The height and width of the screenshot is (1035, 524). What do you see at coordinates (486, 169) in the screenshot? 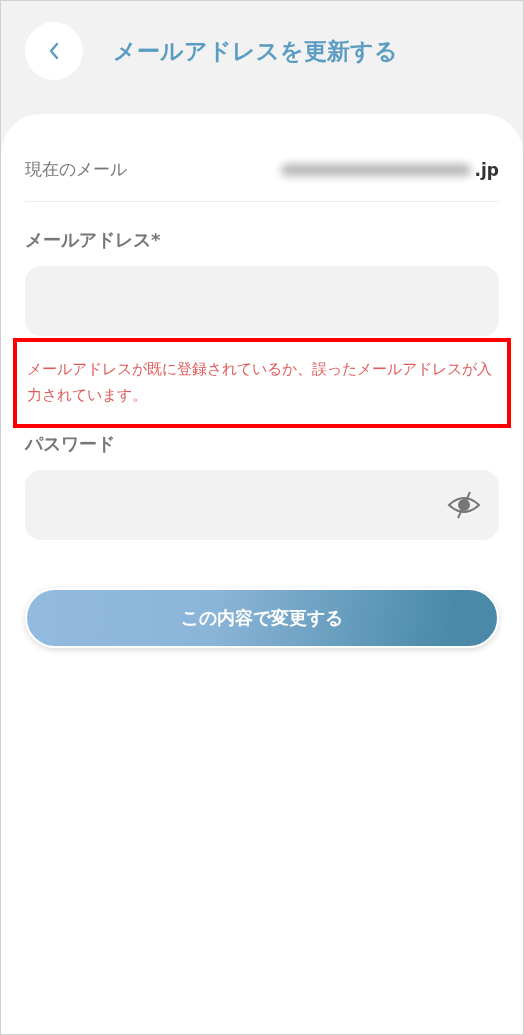
I see `current-email-value: .jp` at bounding box center [486, 169].